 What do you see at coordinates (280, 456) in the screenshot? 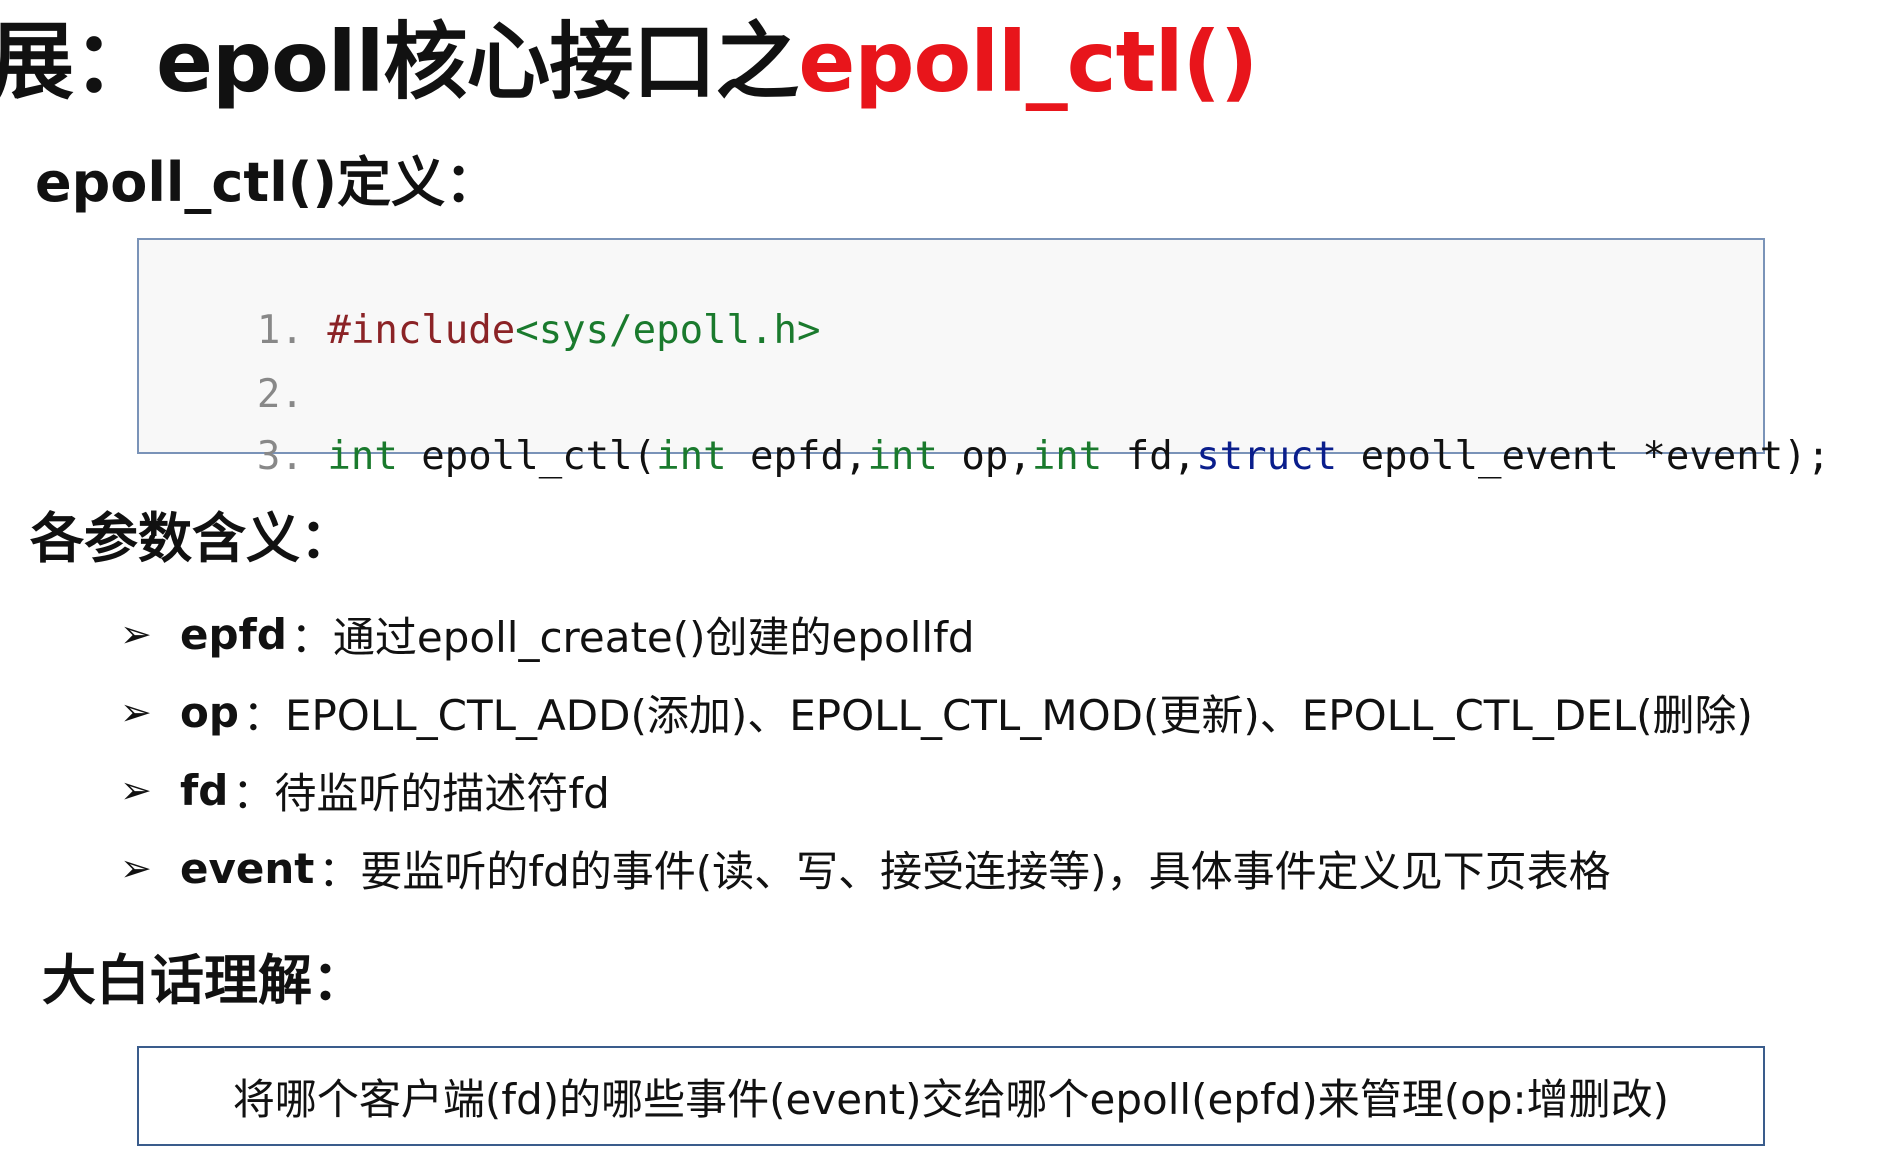
I see `line-number: 3.` at bounding box center [280, 456].